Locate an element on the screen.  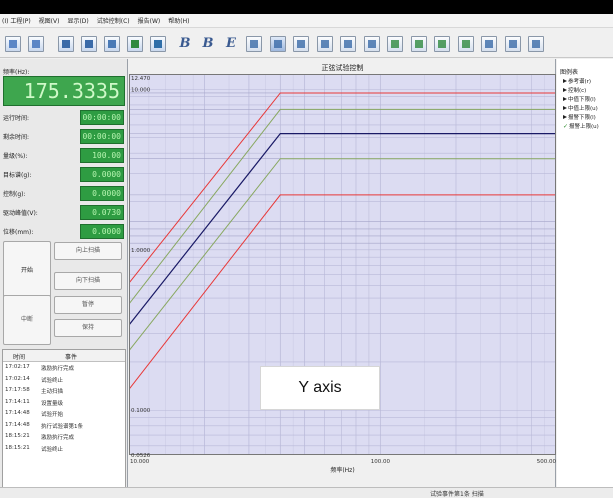
log-column-time: 时间 is located at coordinates (19, 357).